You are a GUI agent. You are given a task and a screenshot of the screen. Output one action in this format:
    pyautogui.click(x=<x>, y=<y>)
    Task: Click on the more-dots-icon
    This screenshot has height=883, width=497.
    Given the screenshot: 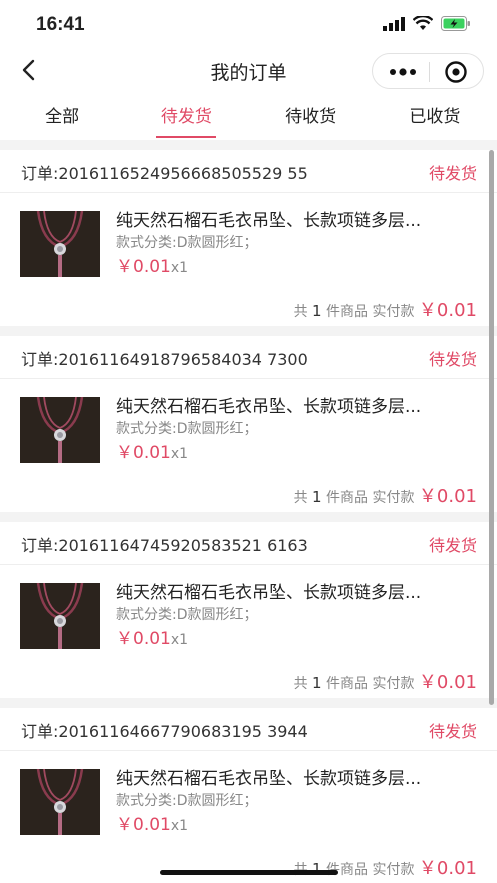 What is the action you would take?
    pyautogui.click(x=403, y=72)
    